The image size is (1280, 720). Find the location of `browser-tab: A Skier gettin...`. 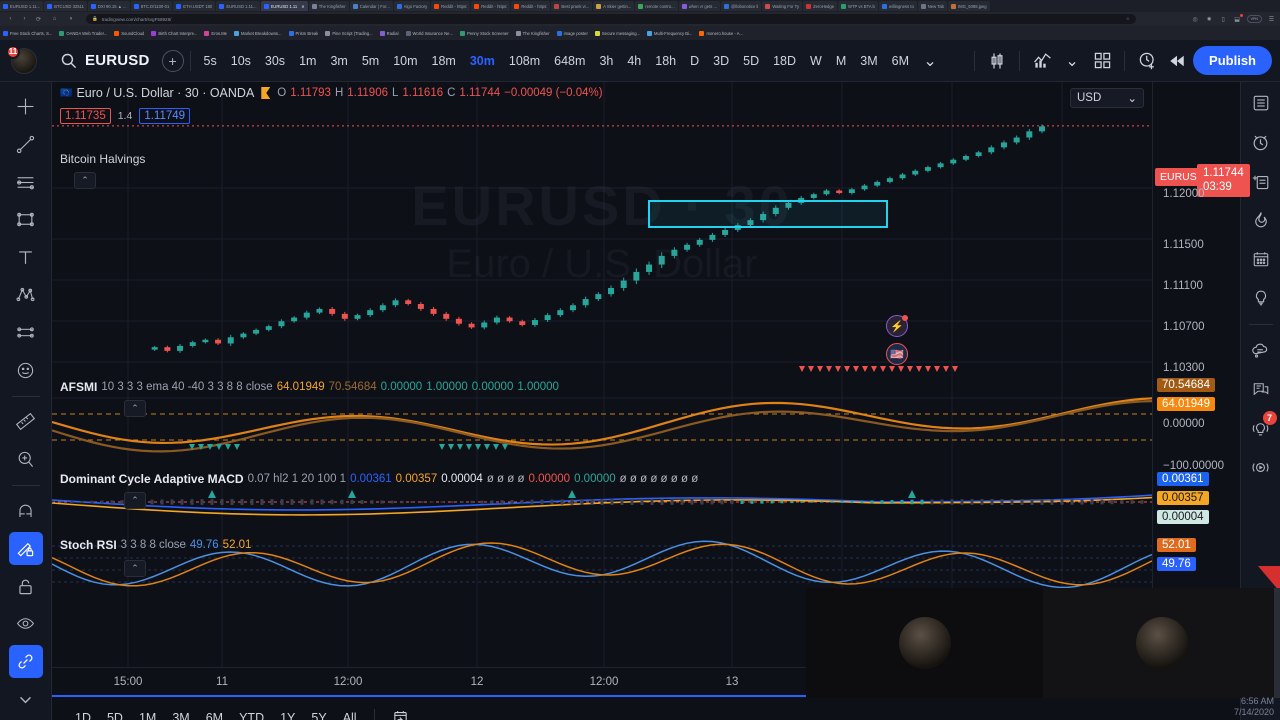

browser-tab: A Skier gettin... is located at coordinates (614, 6).